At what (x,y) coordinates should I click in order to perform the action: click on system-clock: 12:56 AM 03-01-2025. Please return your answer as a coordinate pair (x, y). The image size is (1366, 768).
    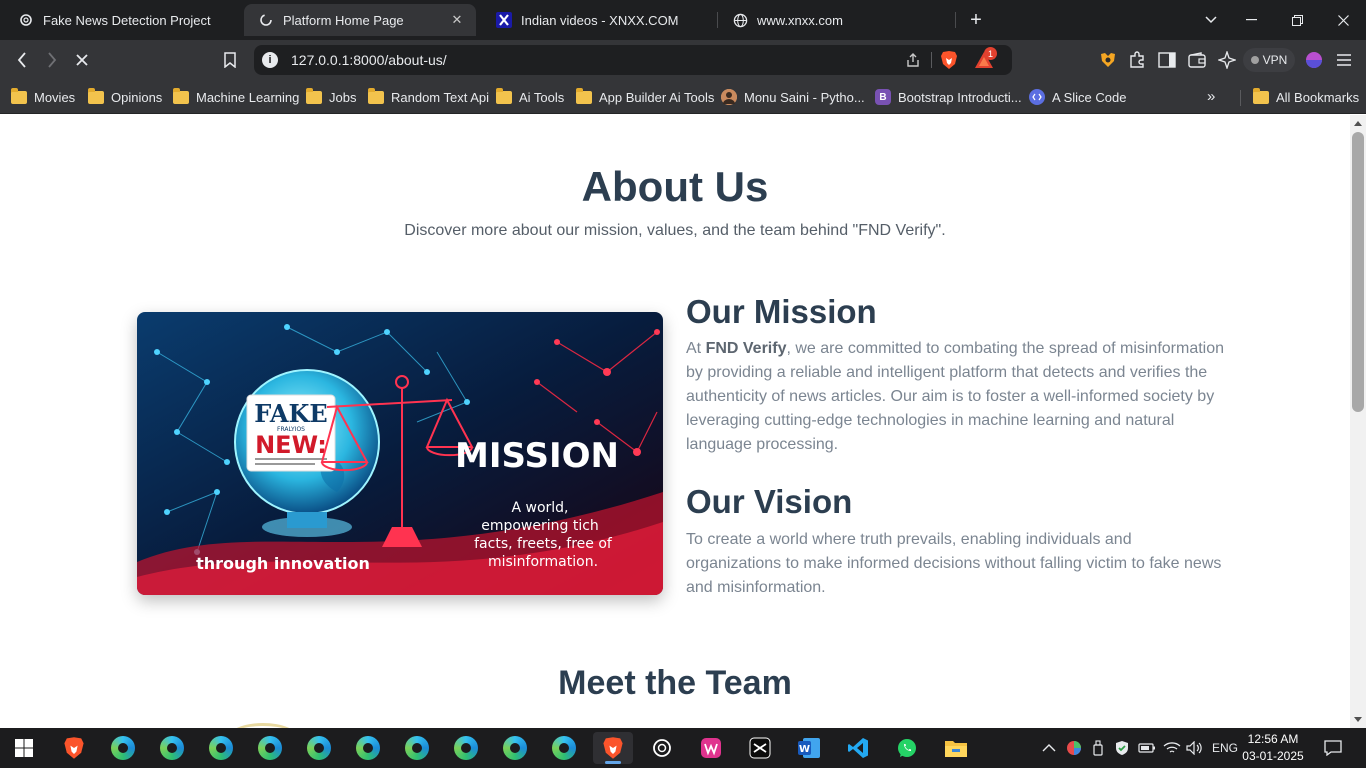
    Looking at the image, I should click on (1273, 748).